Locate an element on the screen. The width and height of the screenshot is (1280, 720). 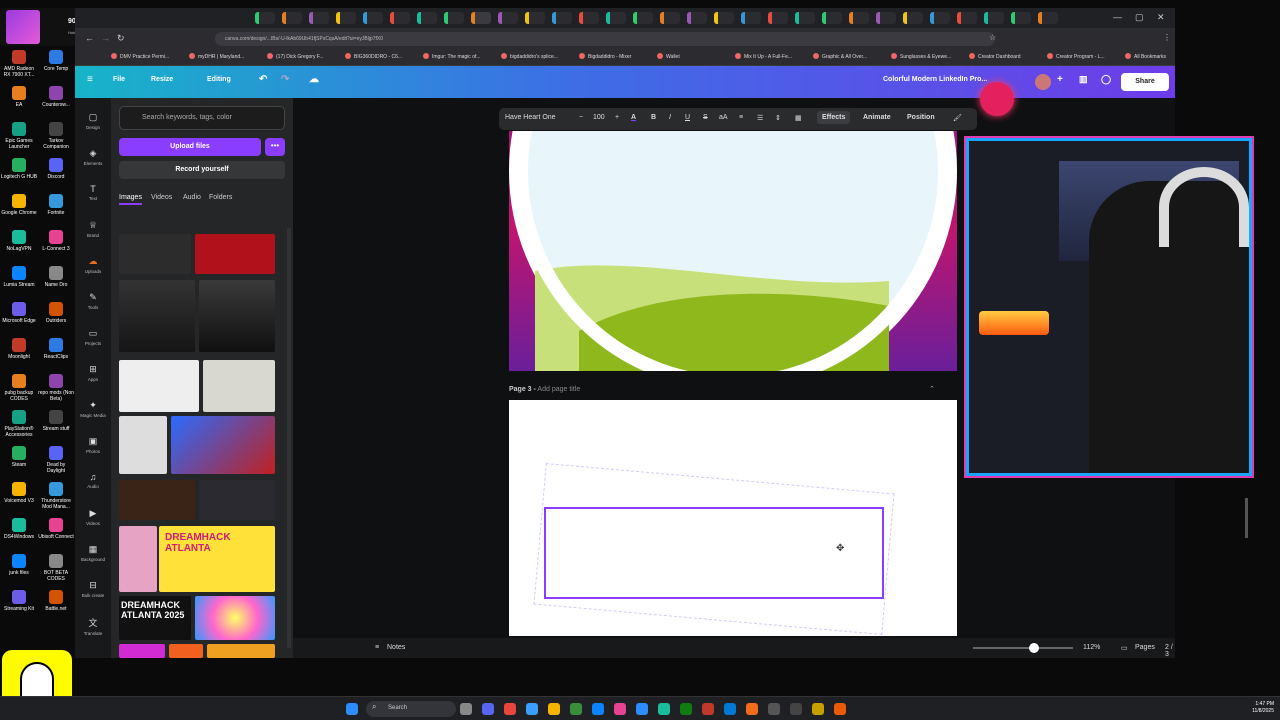
tab-images: Images is located at coordinates (130, 199).